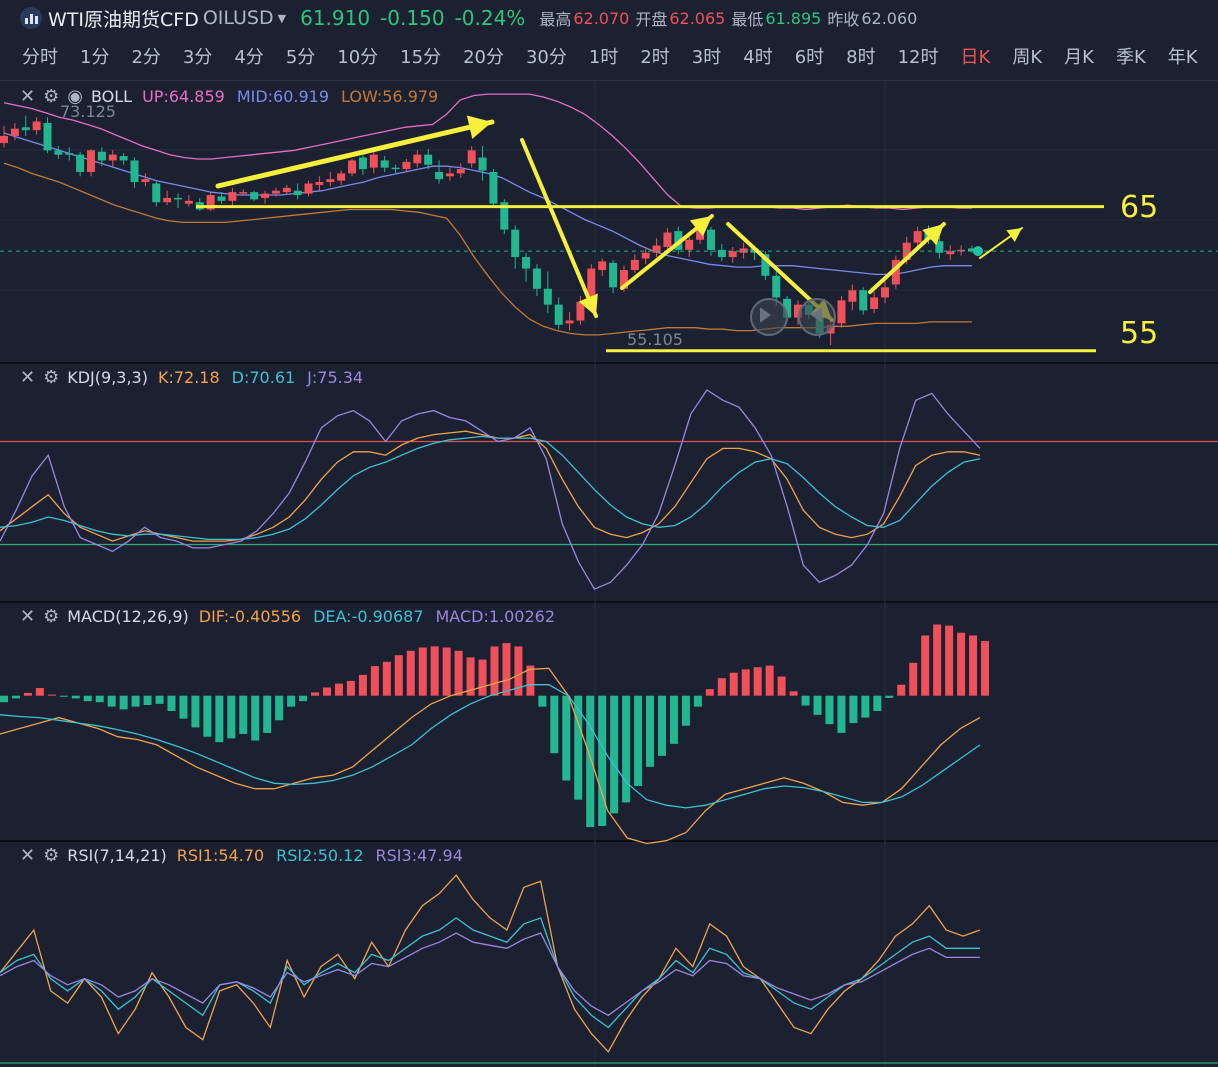  I want to click on arrow-up-4-head, so click(1014, 235).